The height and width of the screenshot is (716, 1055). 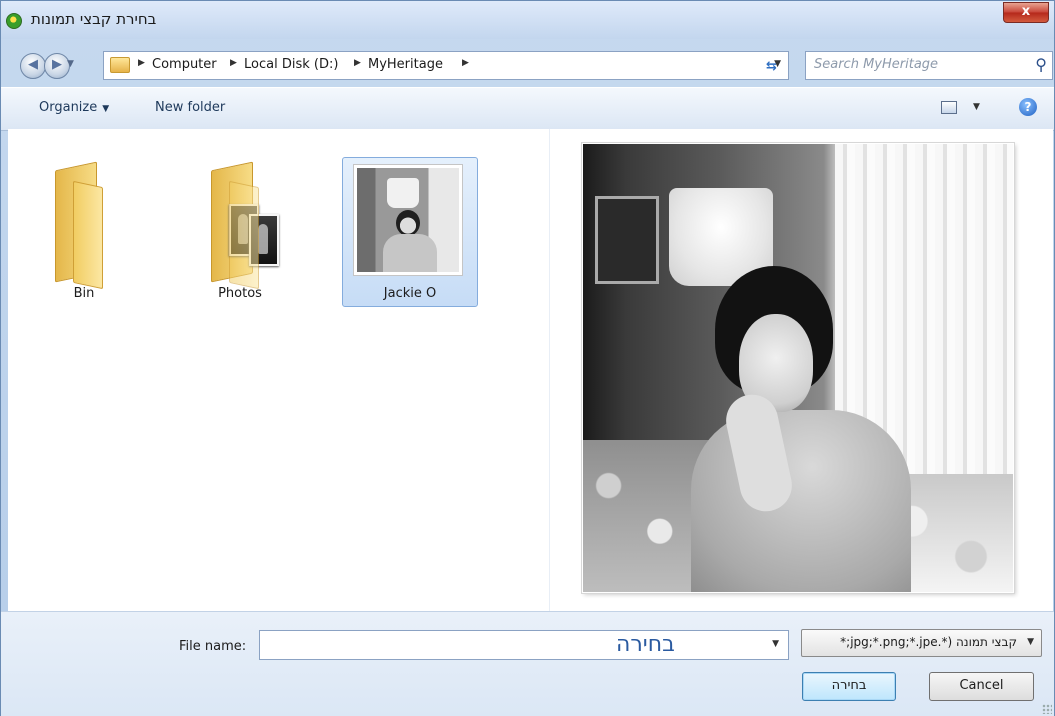 I want to click on search-placeholder: Search MyHeritage, so click(x=876, y=64).